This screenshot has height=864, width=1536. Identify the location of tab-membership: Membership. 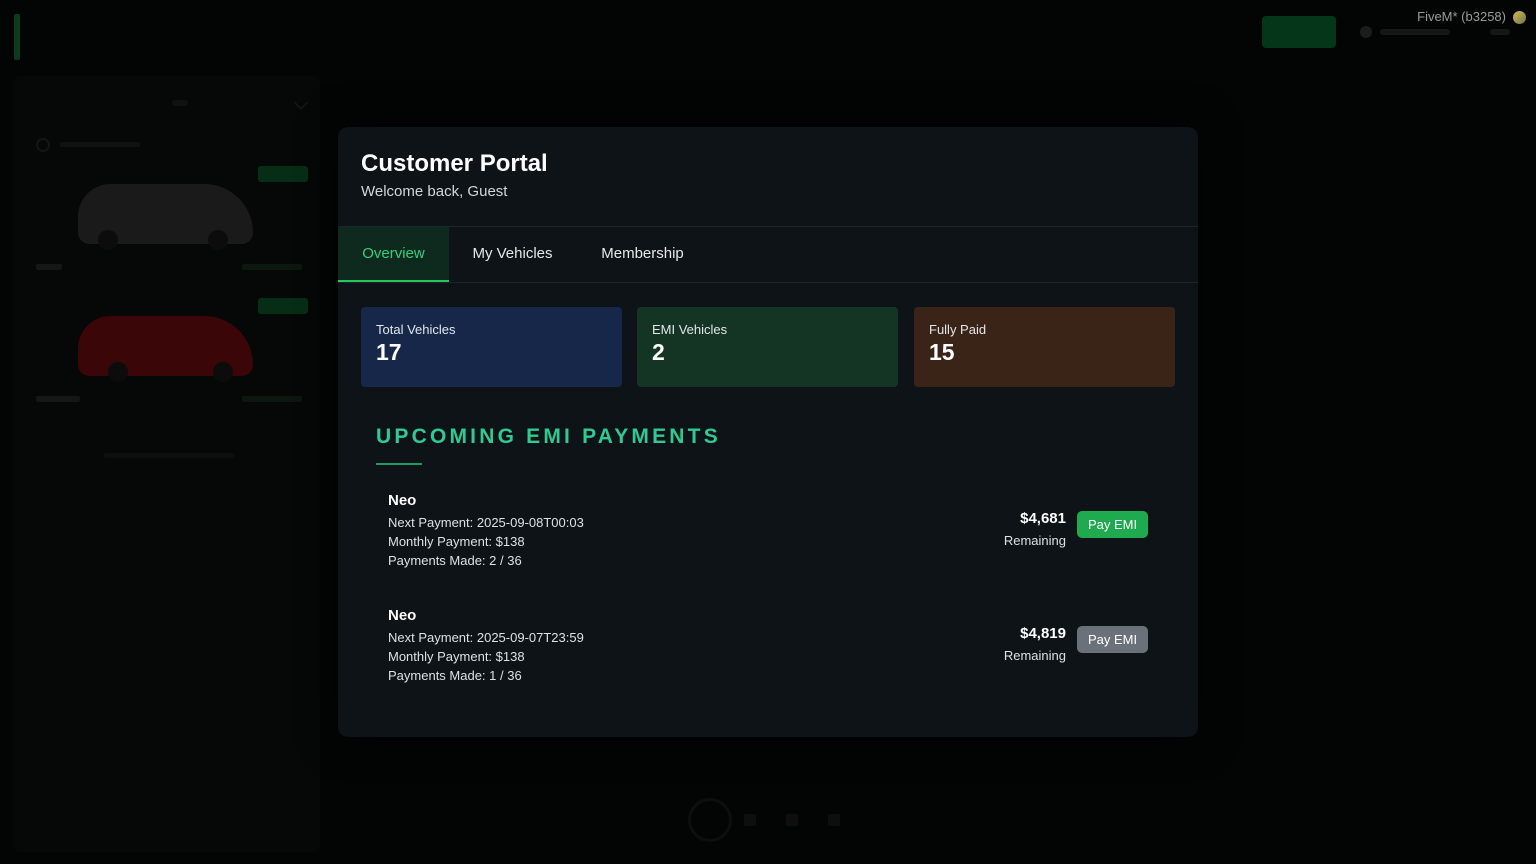
(642, 254).